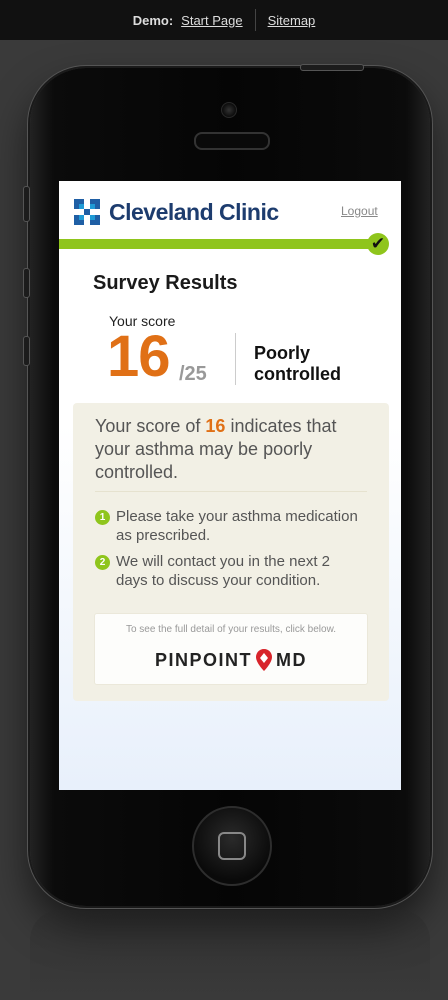  Describe the element at coordinates (26, 283) in the screenshot. I see `volume-up-button` at that location.